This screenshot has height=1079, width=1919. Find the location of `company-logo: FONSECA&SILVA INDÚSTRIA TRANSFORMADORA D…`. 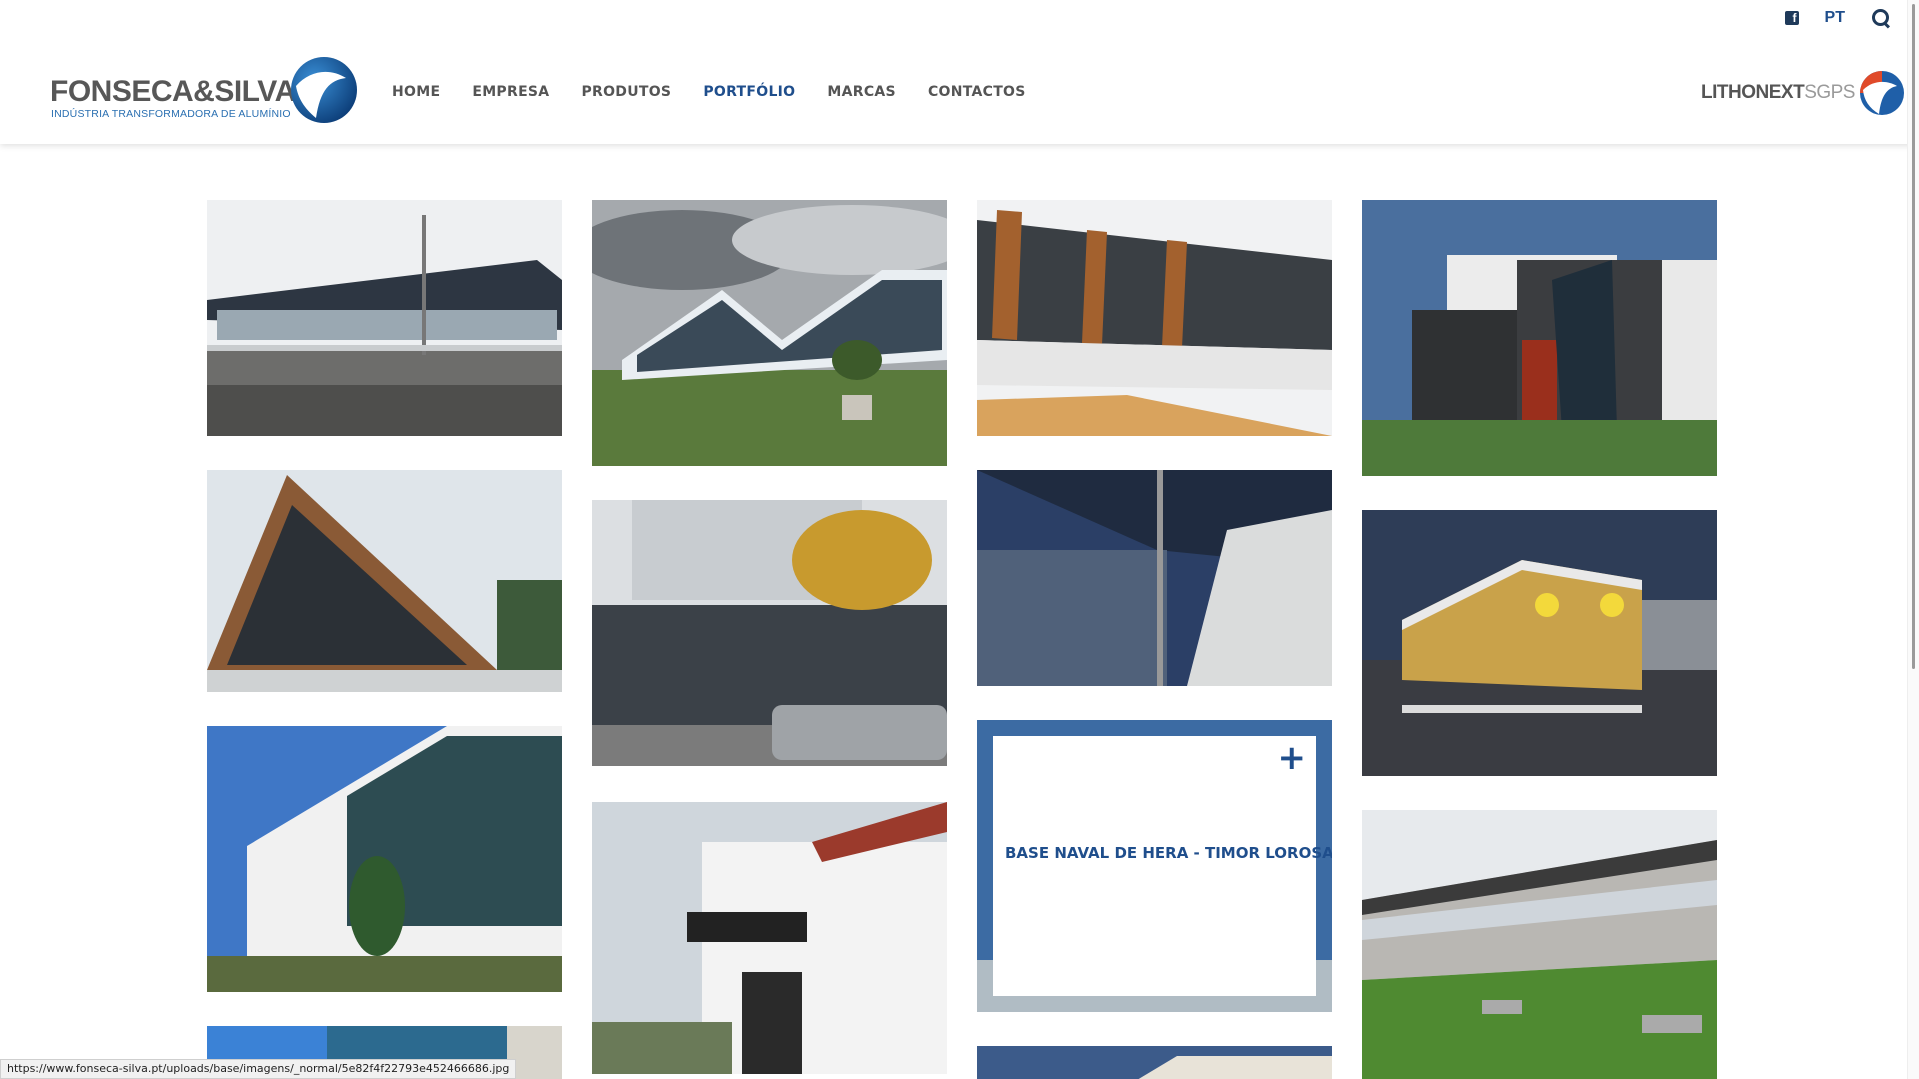

company-logo: FONSECA&SILVA INDÚSTRIA TRANSFORMADORA D… is located at coordinates (205, 91).